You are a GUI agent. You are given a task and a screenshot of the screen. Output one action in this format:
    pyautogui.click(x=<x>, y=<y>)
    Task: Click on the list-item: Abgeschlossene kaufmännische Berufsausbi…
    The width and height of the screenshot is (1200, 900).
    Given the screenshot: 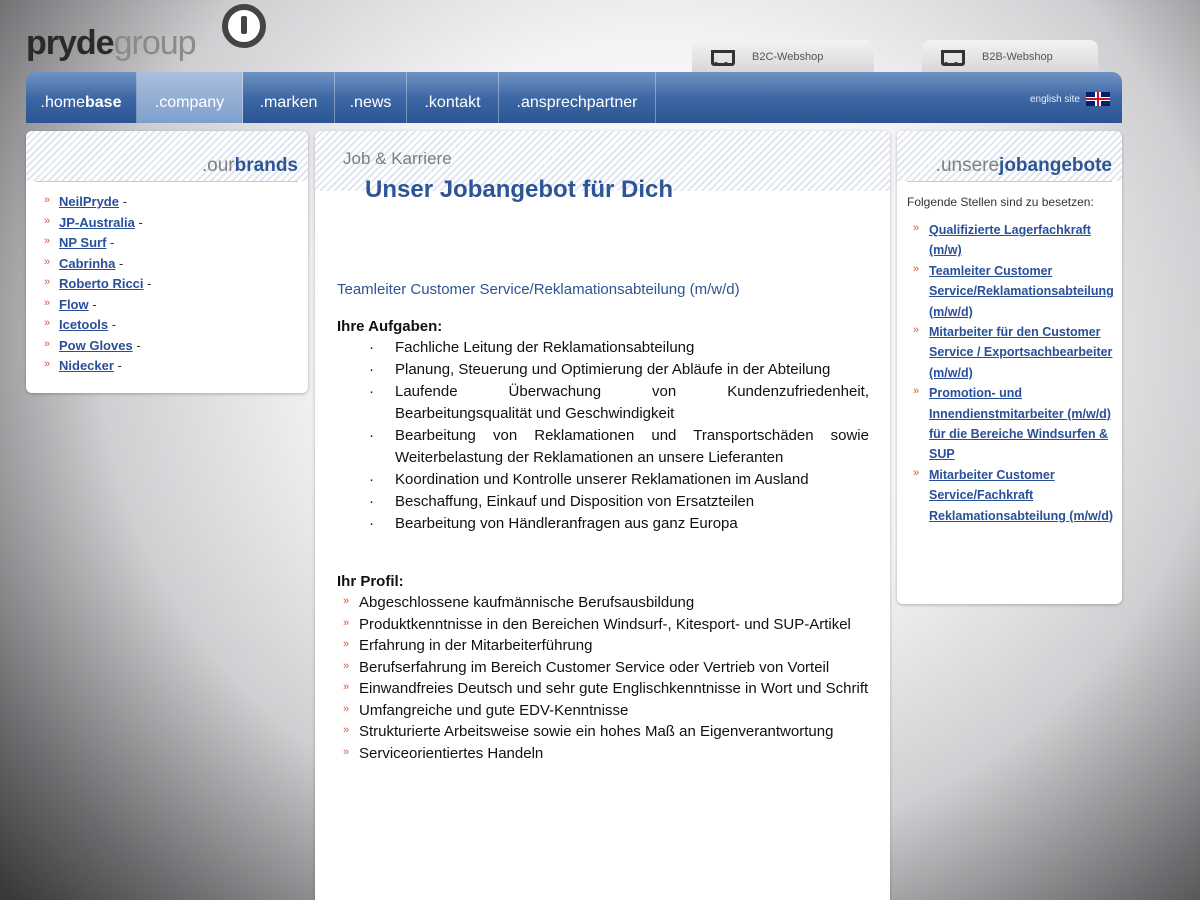 What is the action you would take?
    pyautogui.click(x=606, y=602)
    